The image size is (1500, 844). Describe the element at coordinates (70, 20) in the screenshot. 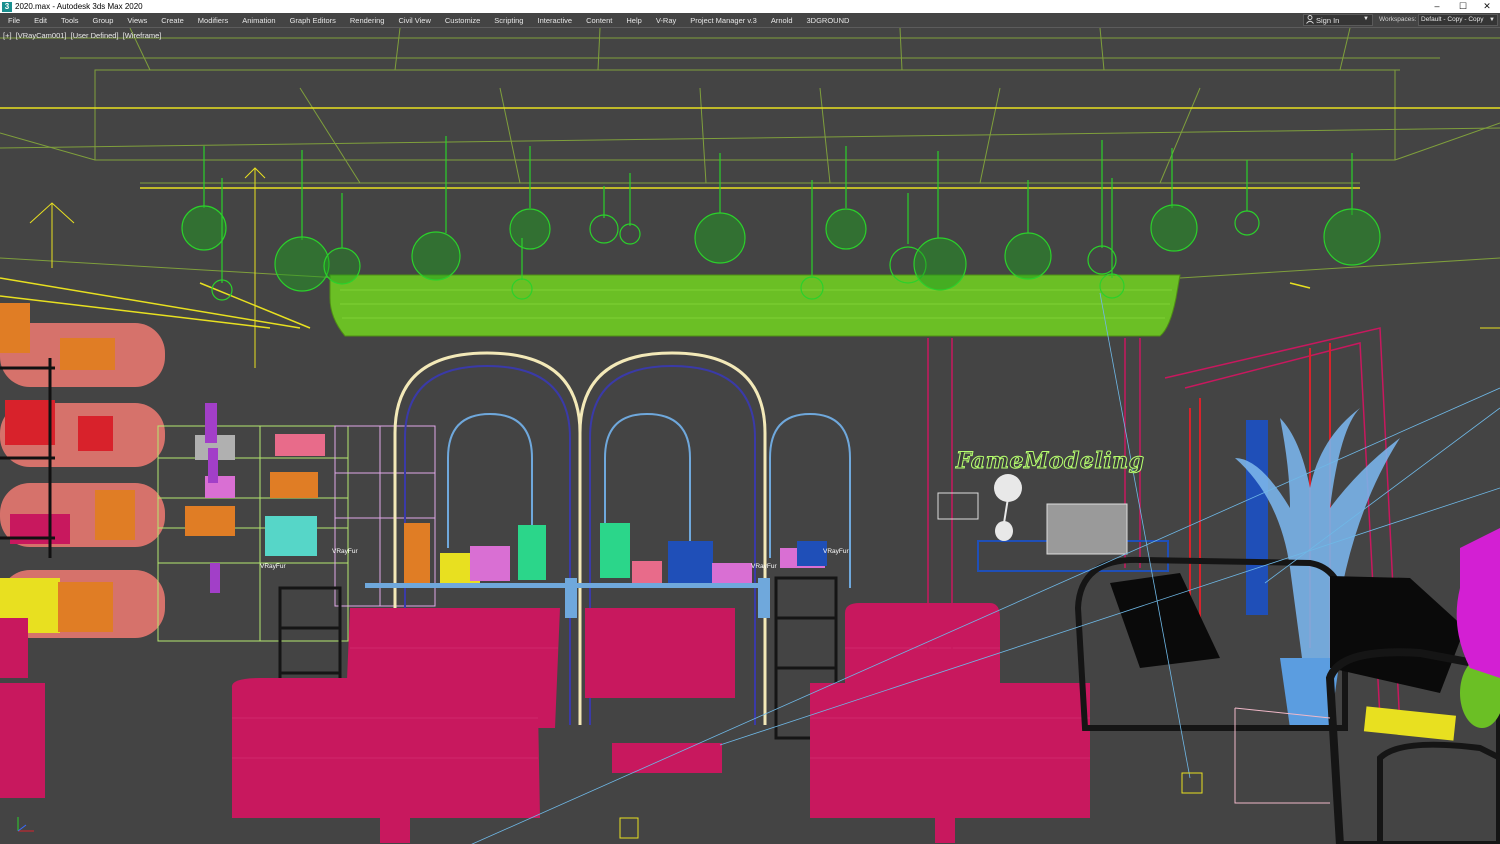

I see `menu-tools: Tools` at that location.